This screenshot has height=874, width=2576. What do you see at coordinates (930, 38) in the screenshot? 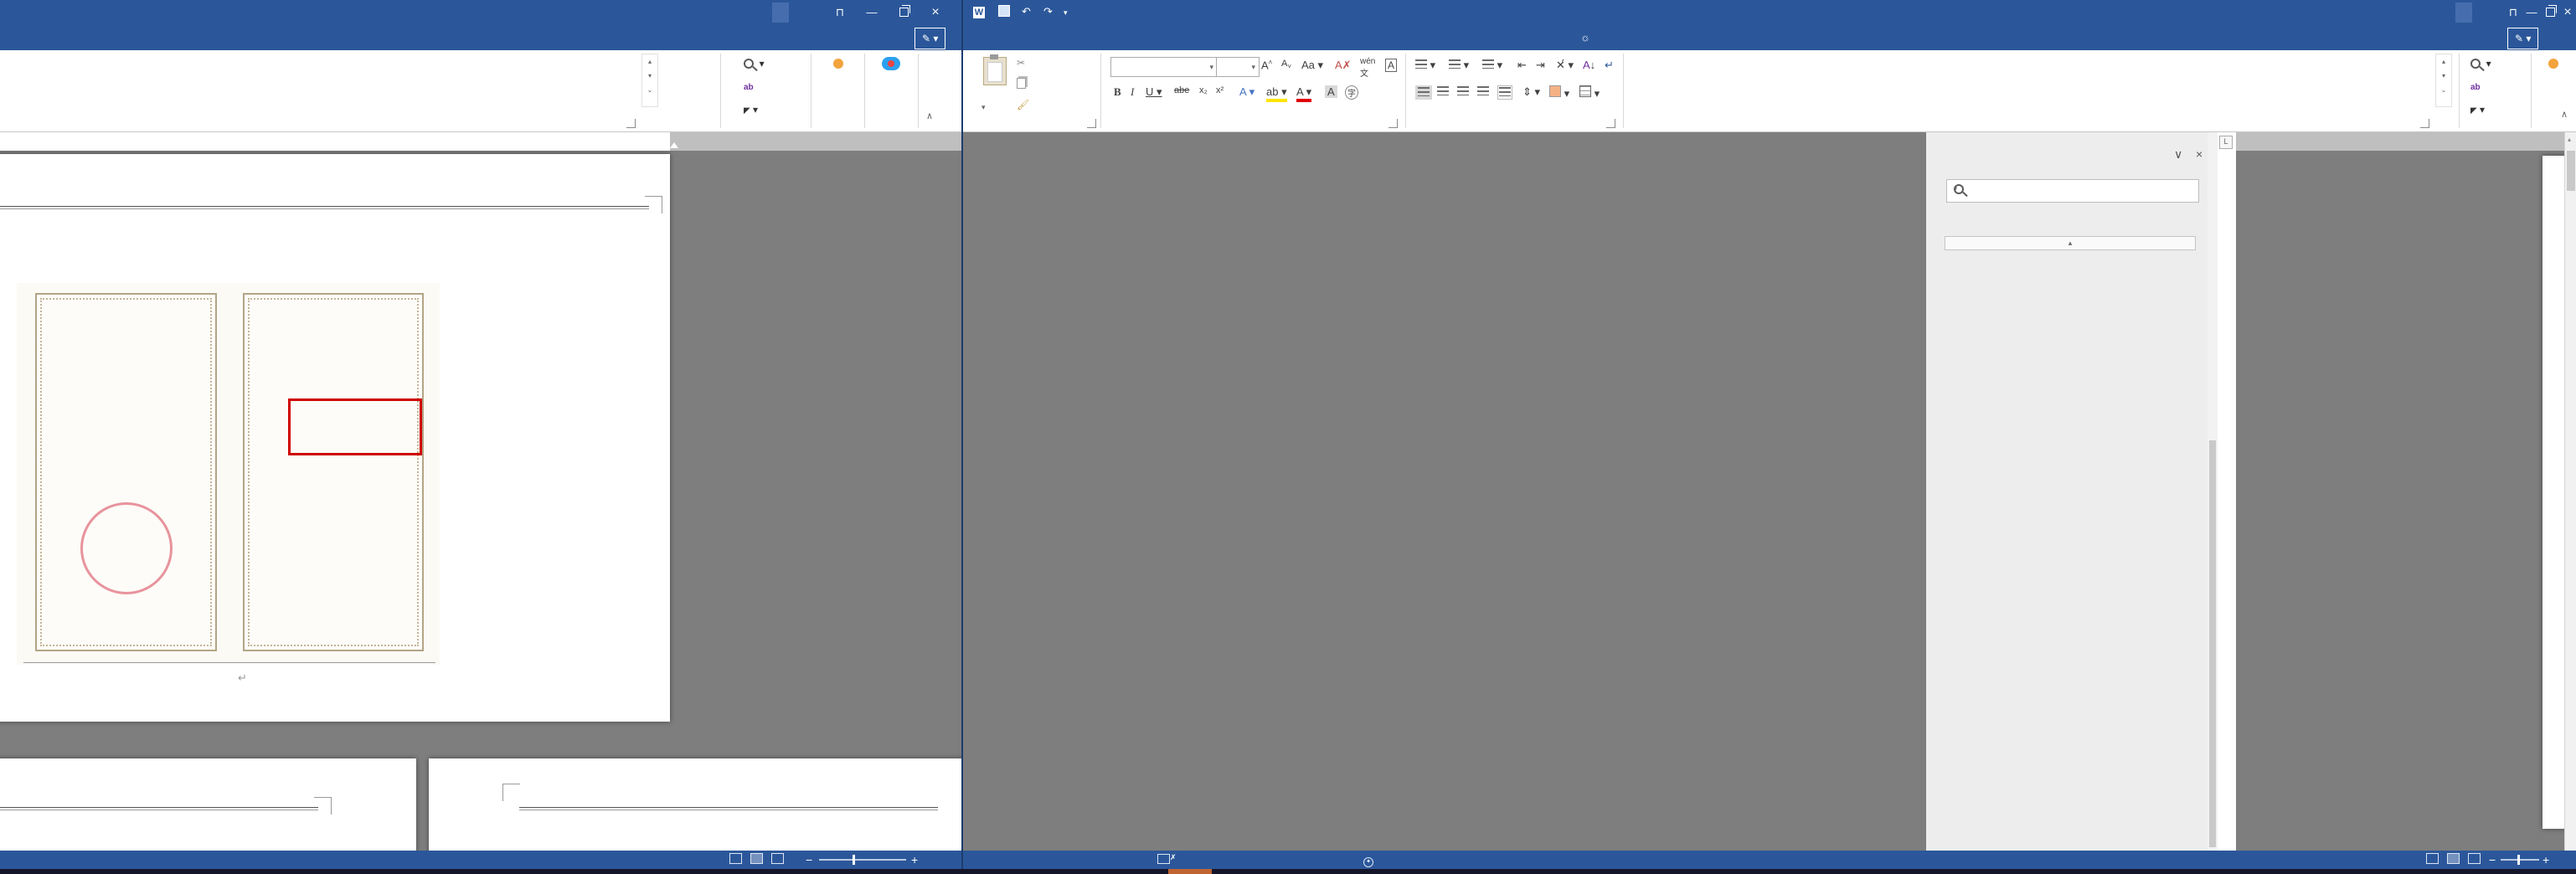
I see `left-share-button: ✎ ▾` at bounding box center [930, 38].